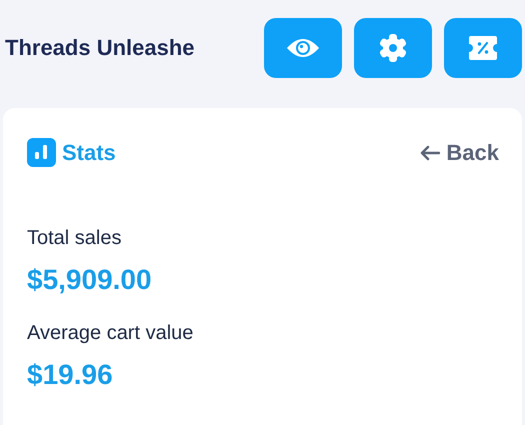 Image resolution: width=525 pixels, height=425 pixels. I want to click on stat-label: Average cart value, so click(110, 333).